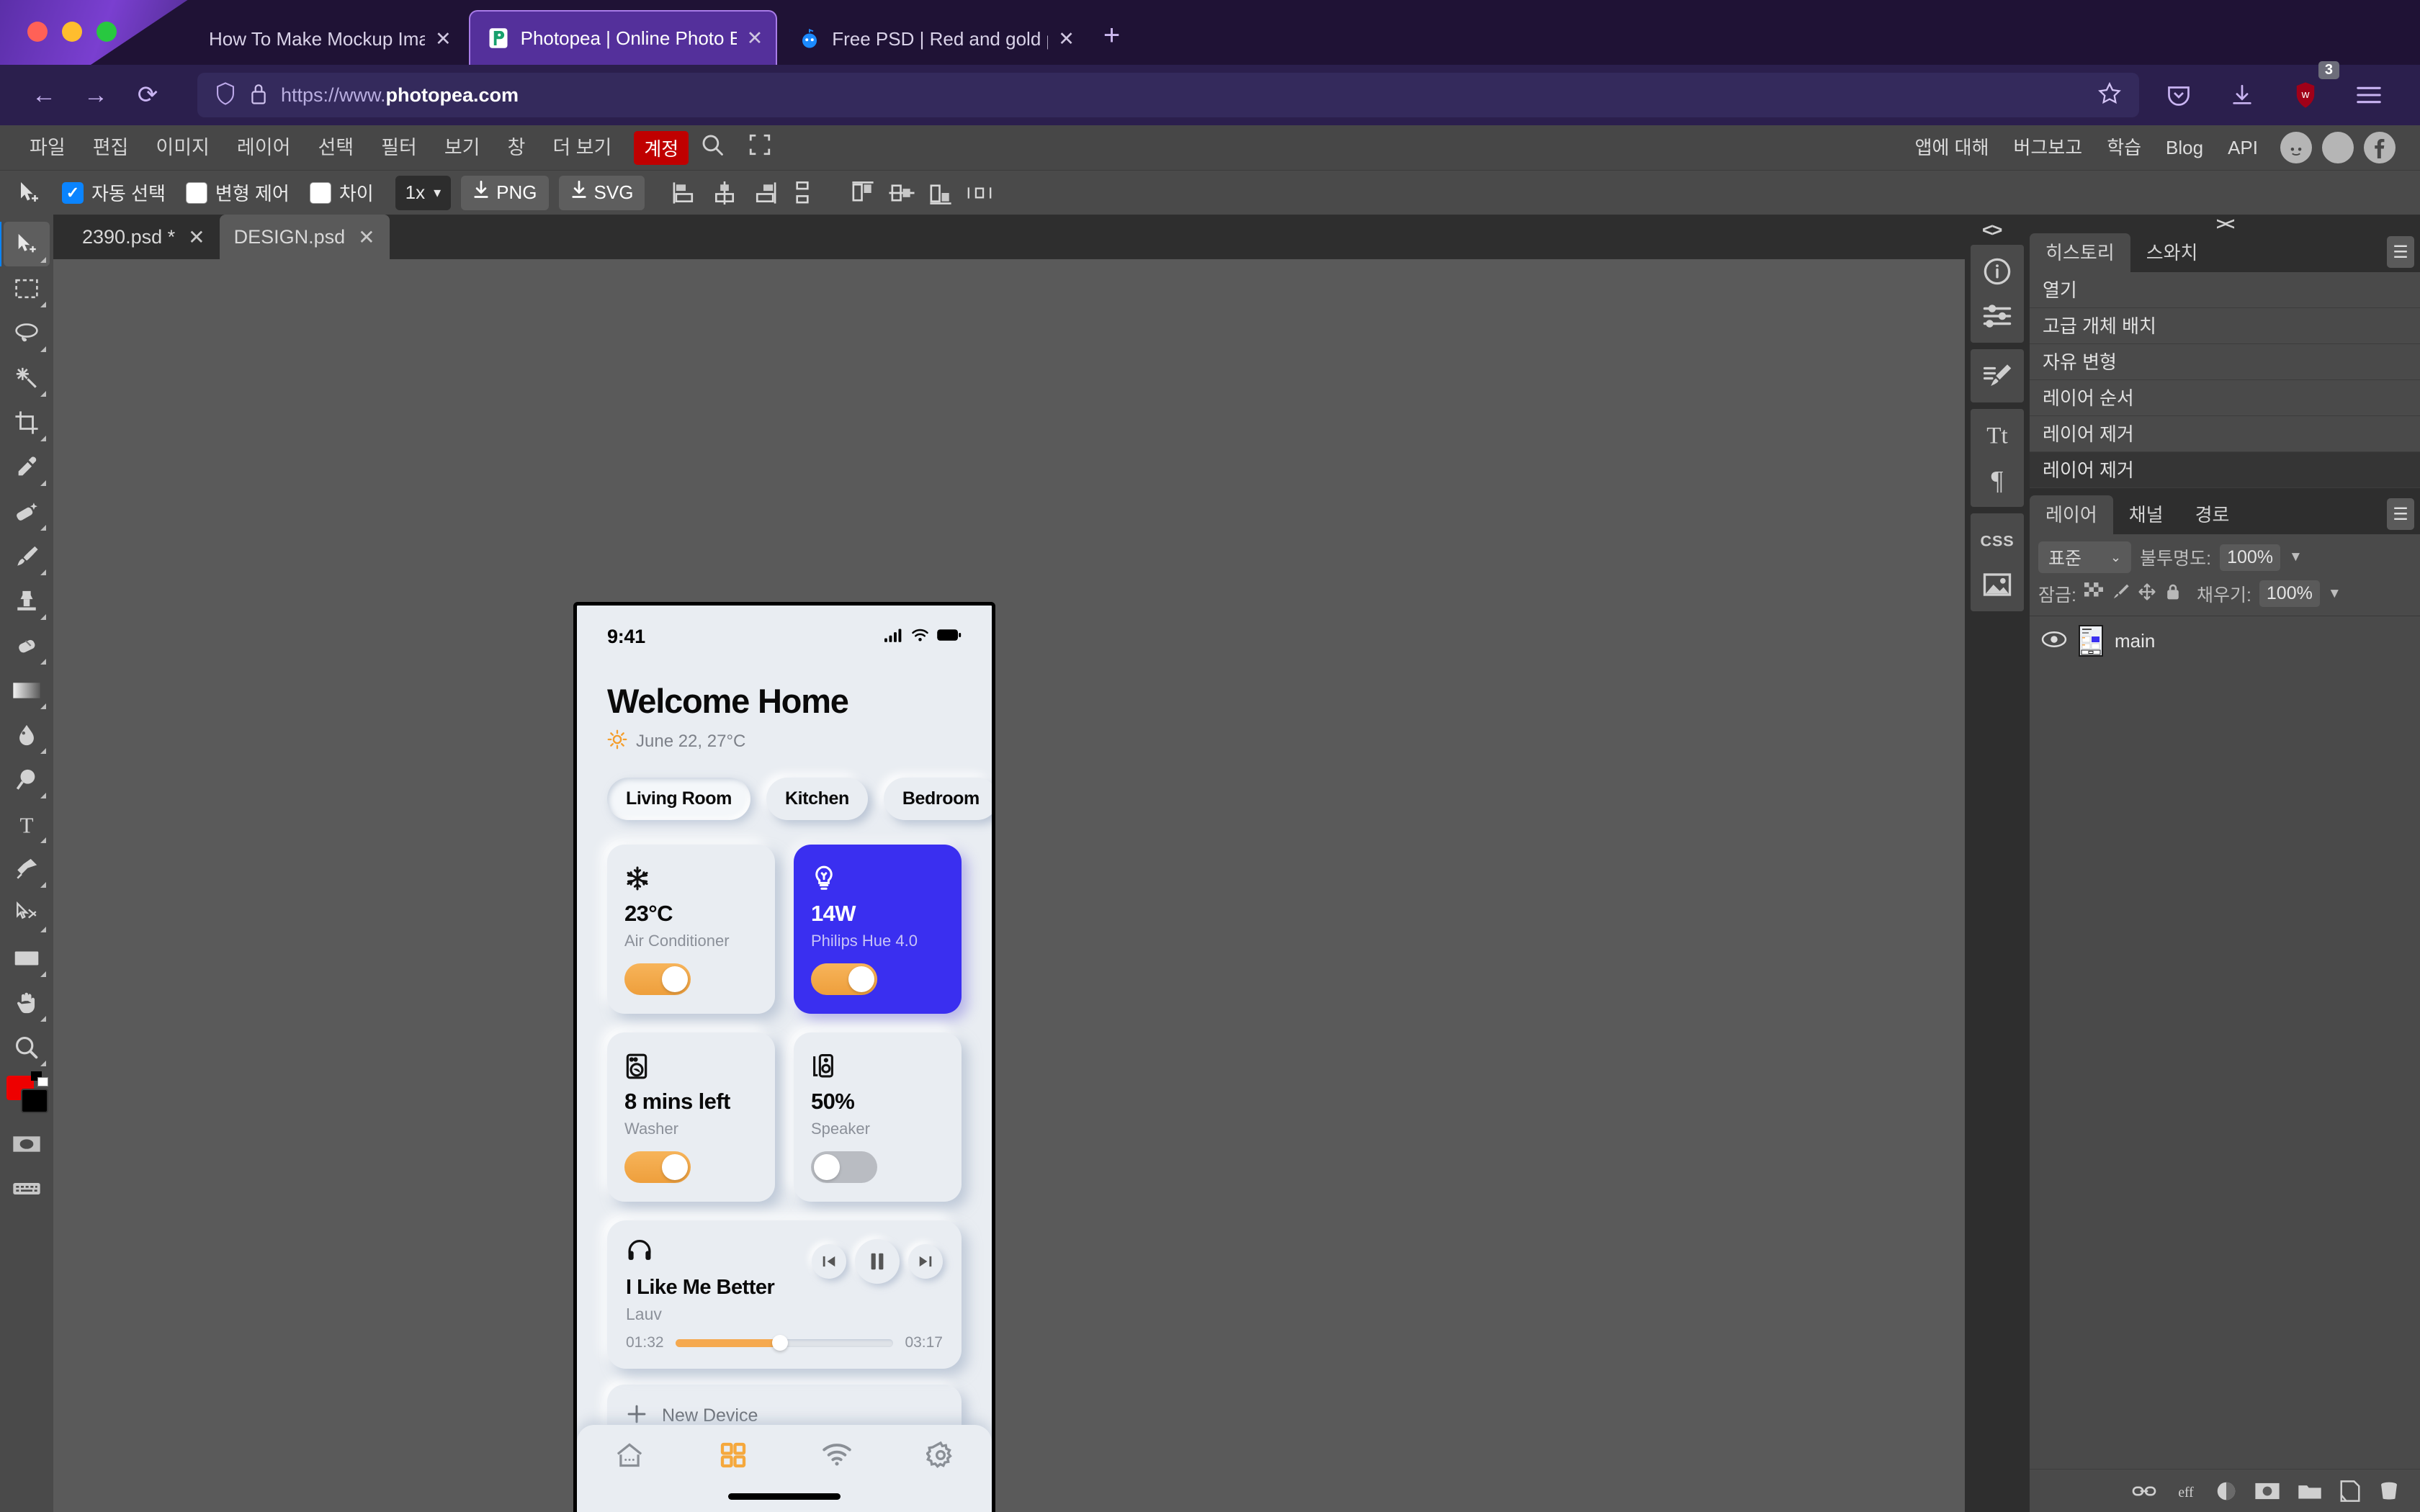 The height and width of the screenshot is (1512, 2420). What do you see at coordinates (27, 958) in the screenshot?
I see `shape-tool` at bounding box center [27, 958].